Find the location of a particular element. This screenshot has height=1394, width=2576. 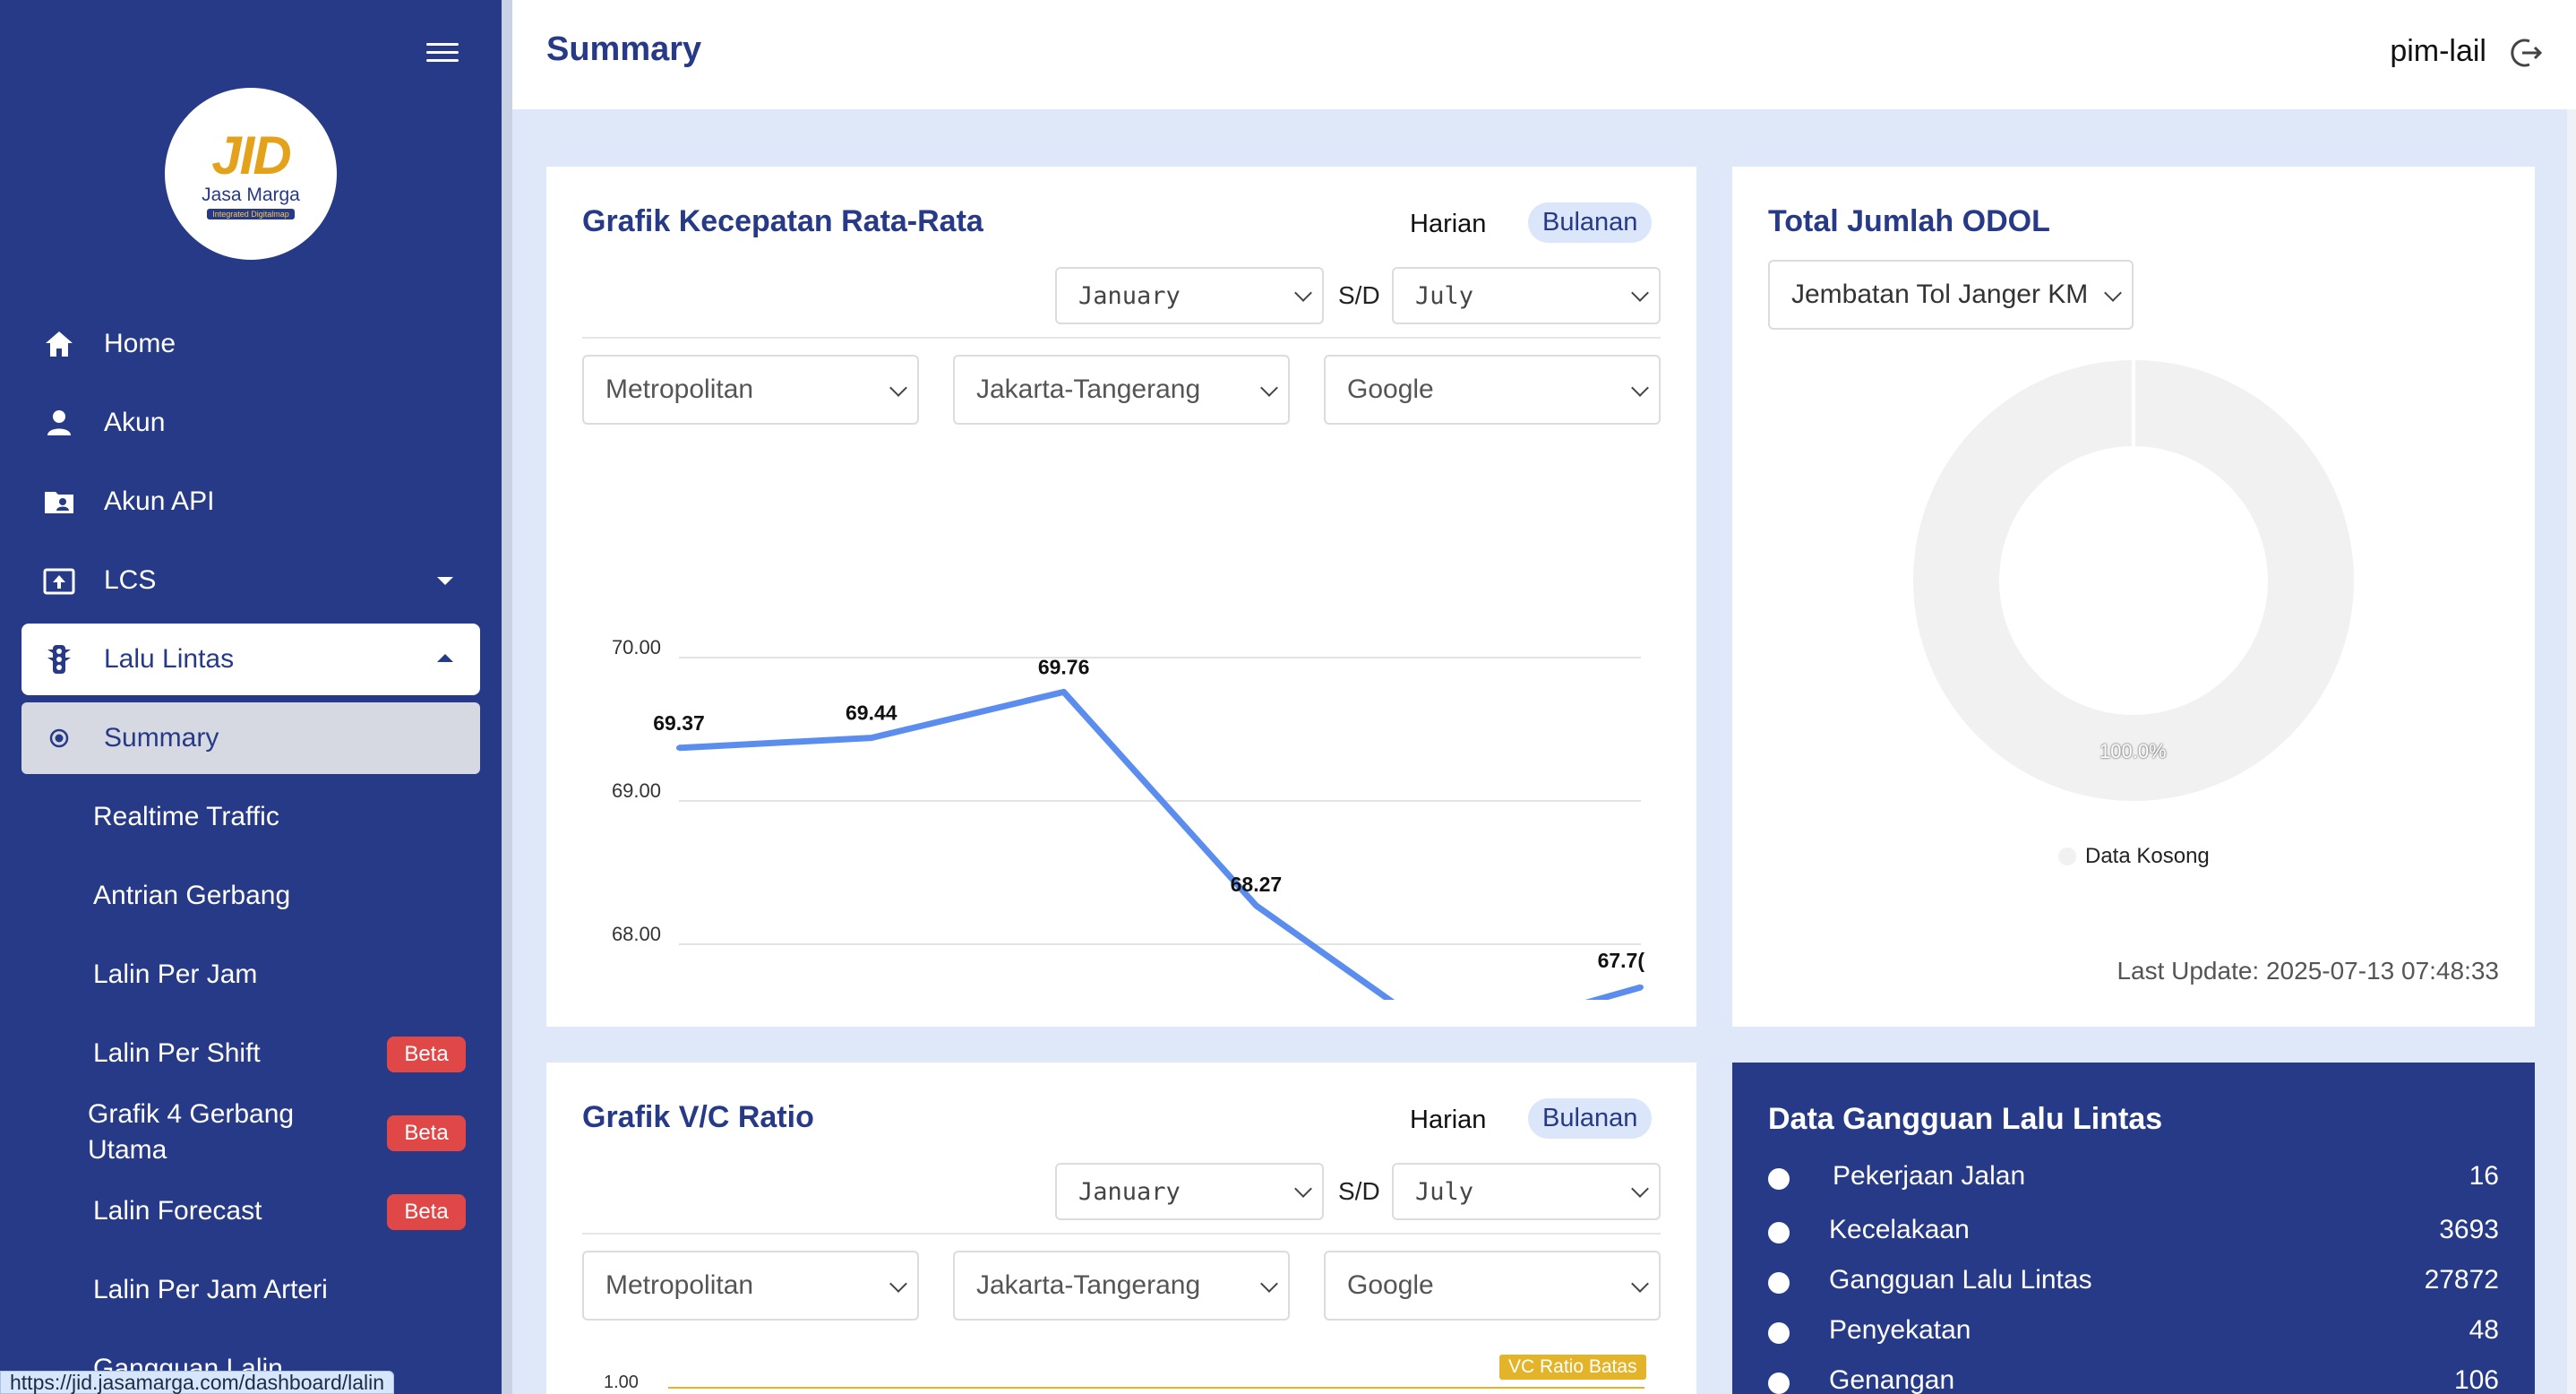

legend-swatch is located at coordinates (2067, 856).